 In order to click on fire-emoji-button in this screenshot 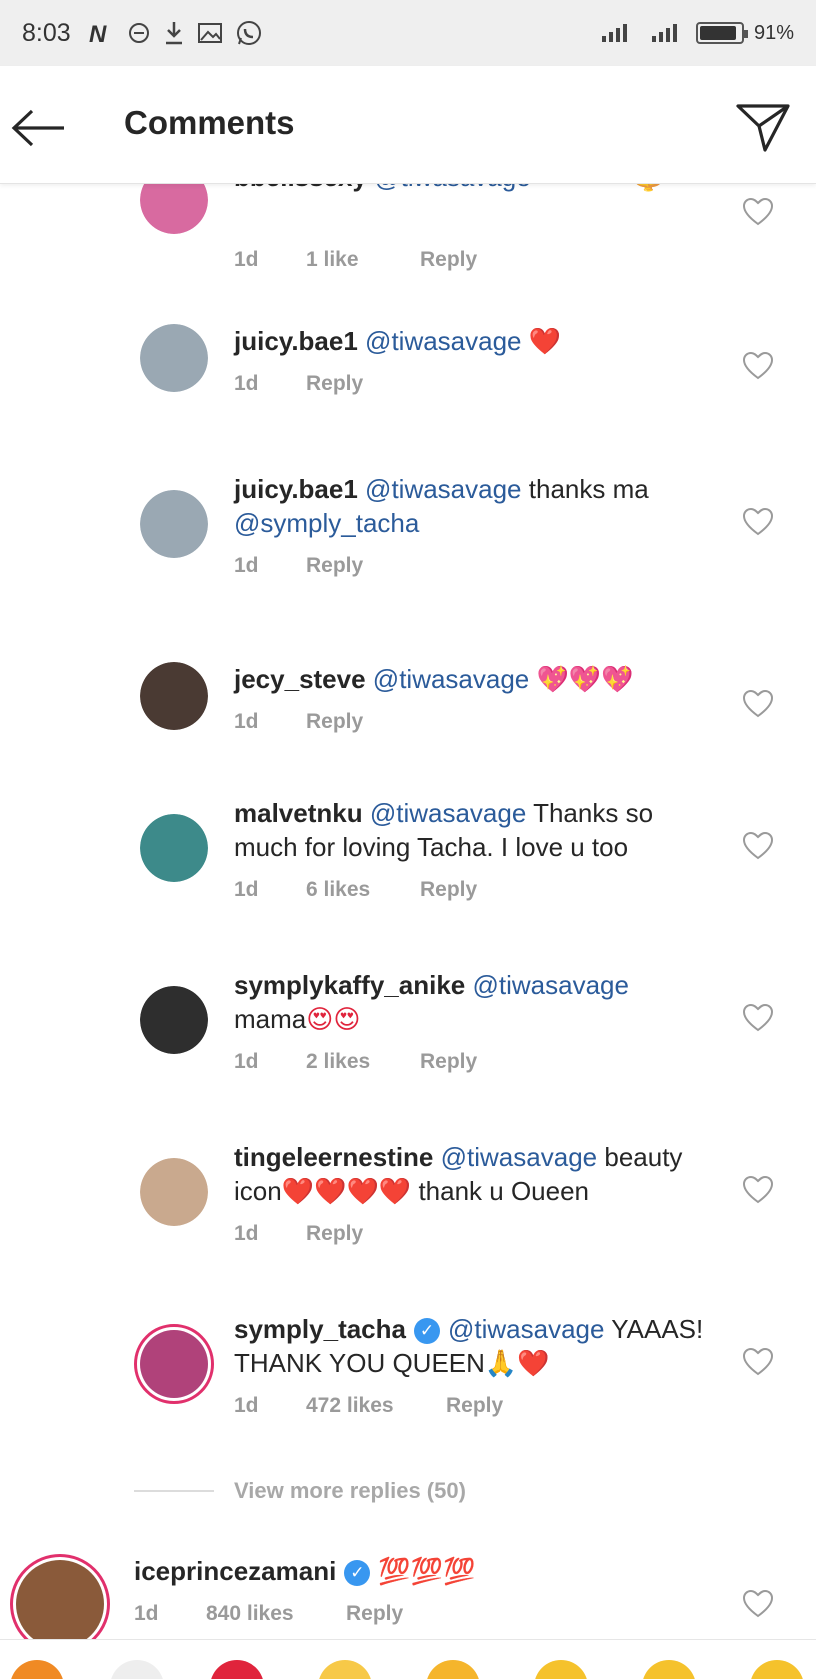, I will do `click(37, 1669)`.